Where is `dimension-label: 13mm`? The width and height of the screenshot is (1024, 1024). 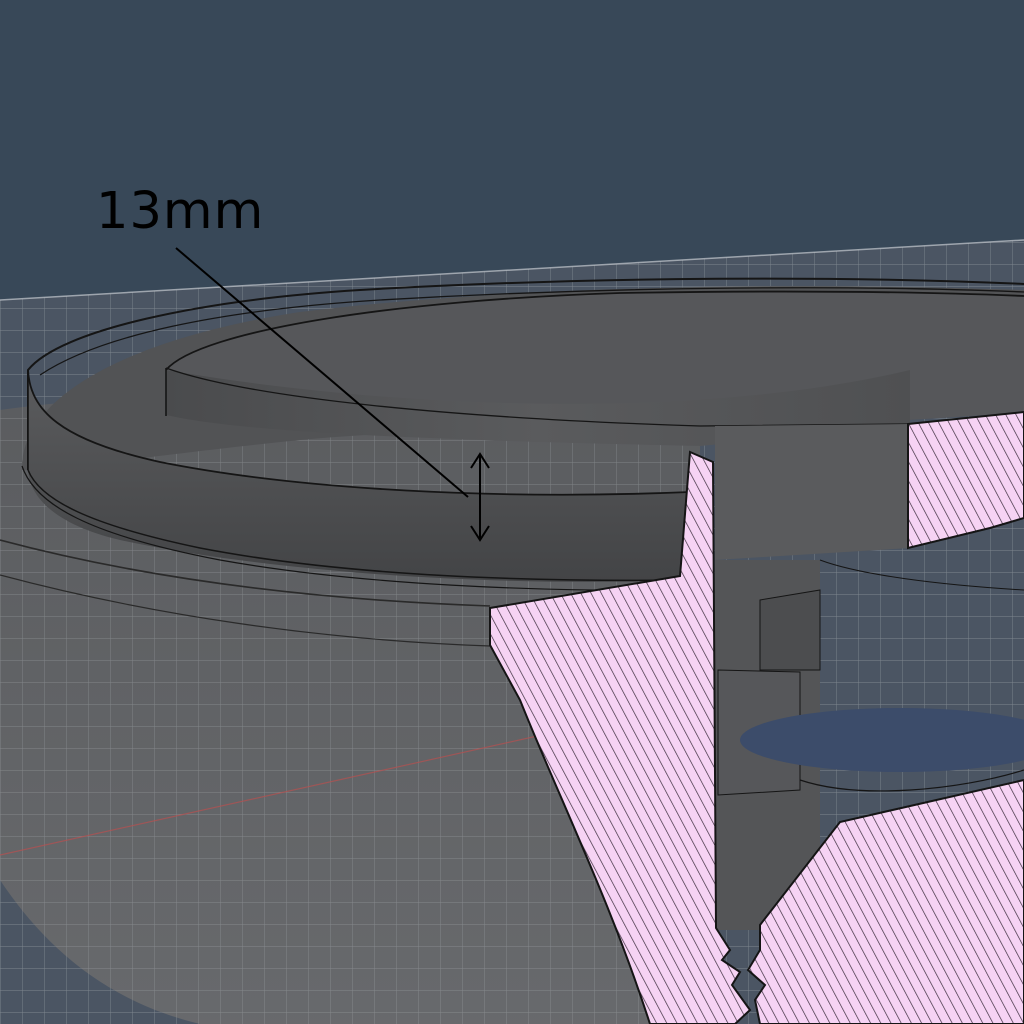
dimension-label: 13mm is located at coordinates (180, 211).